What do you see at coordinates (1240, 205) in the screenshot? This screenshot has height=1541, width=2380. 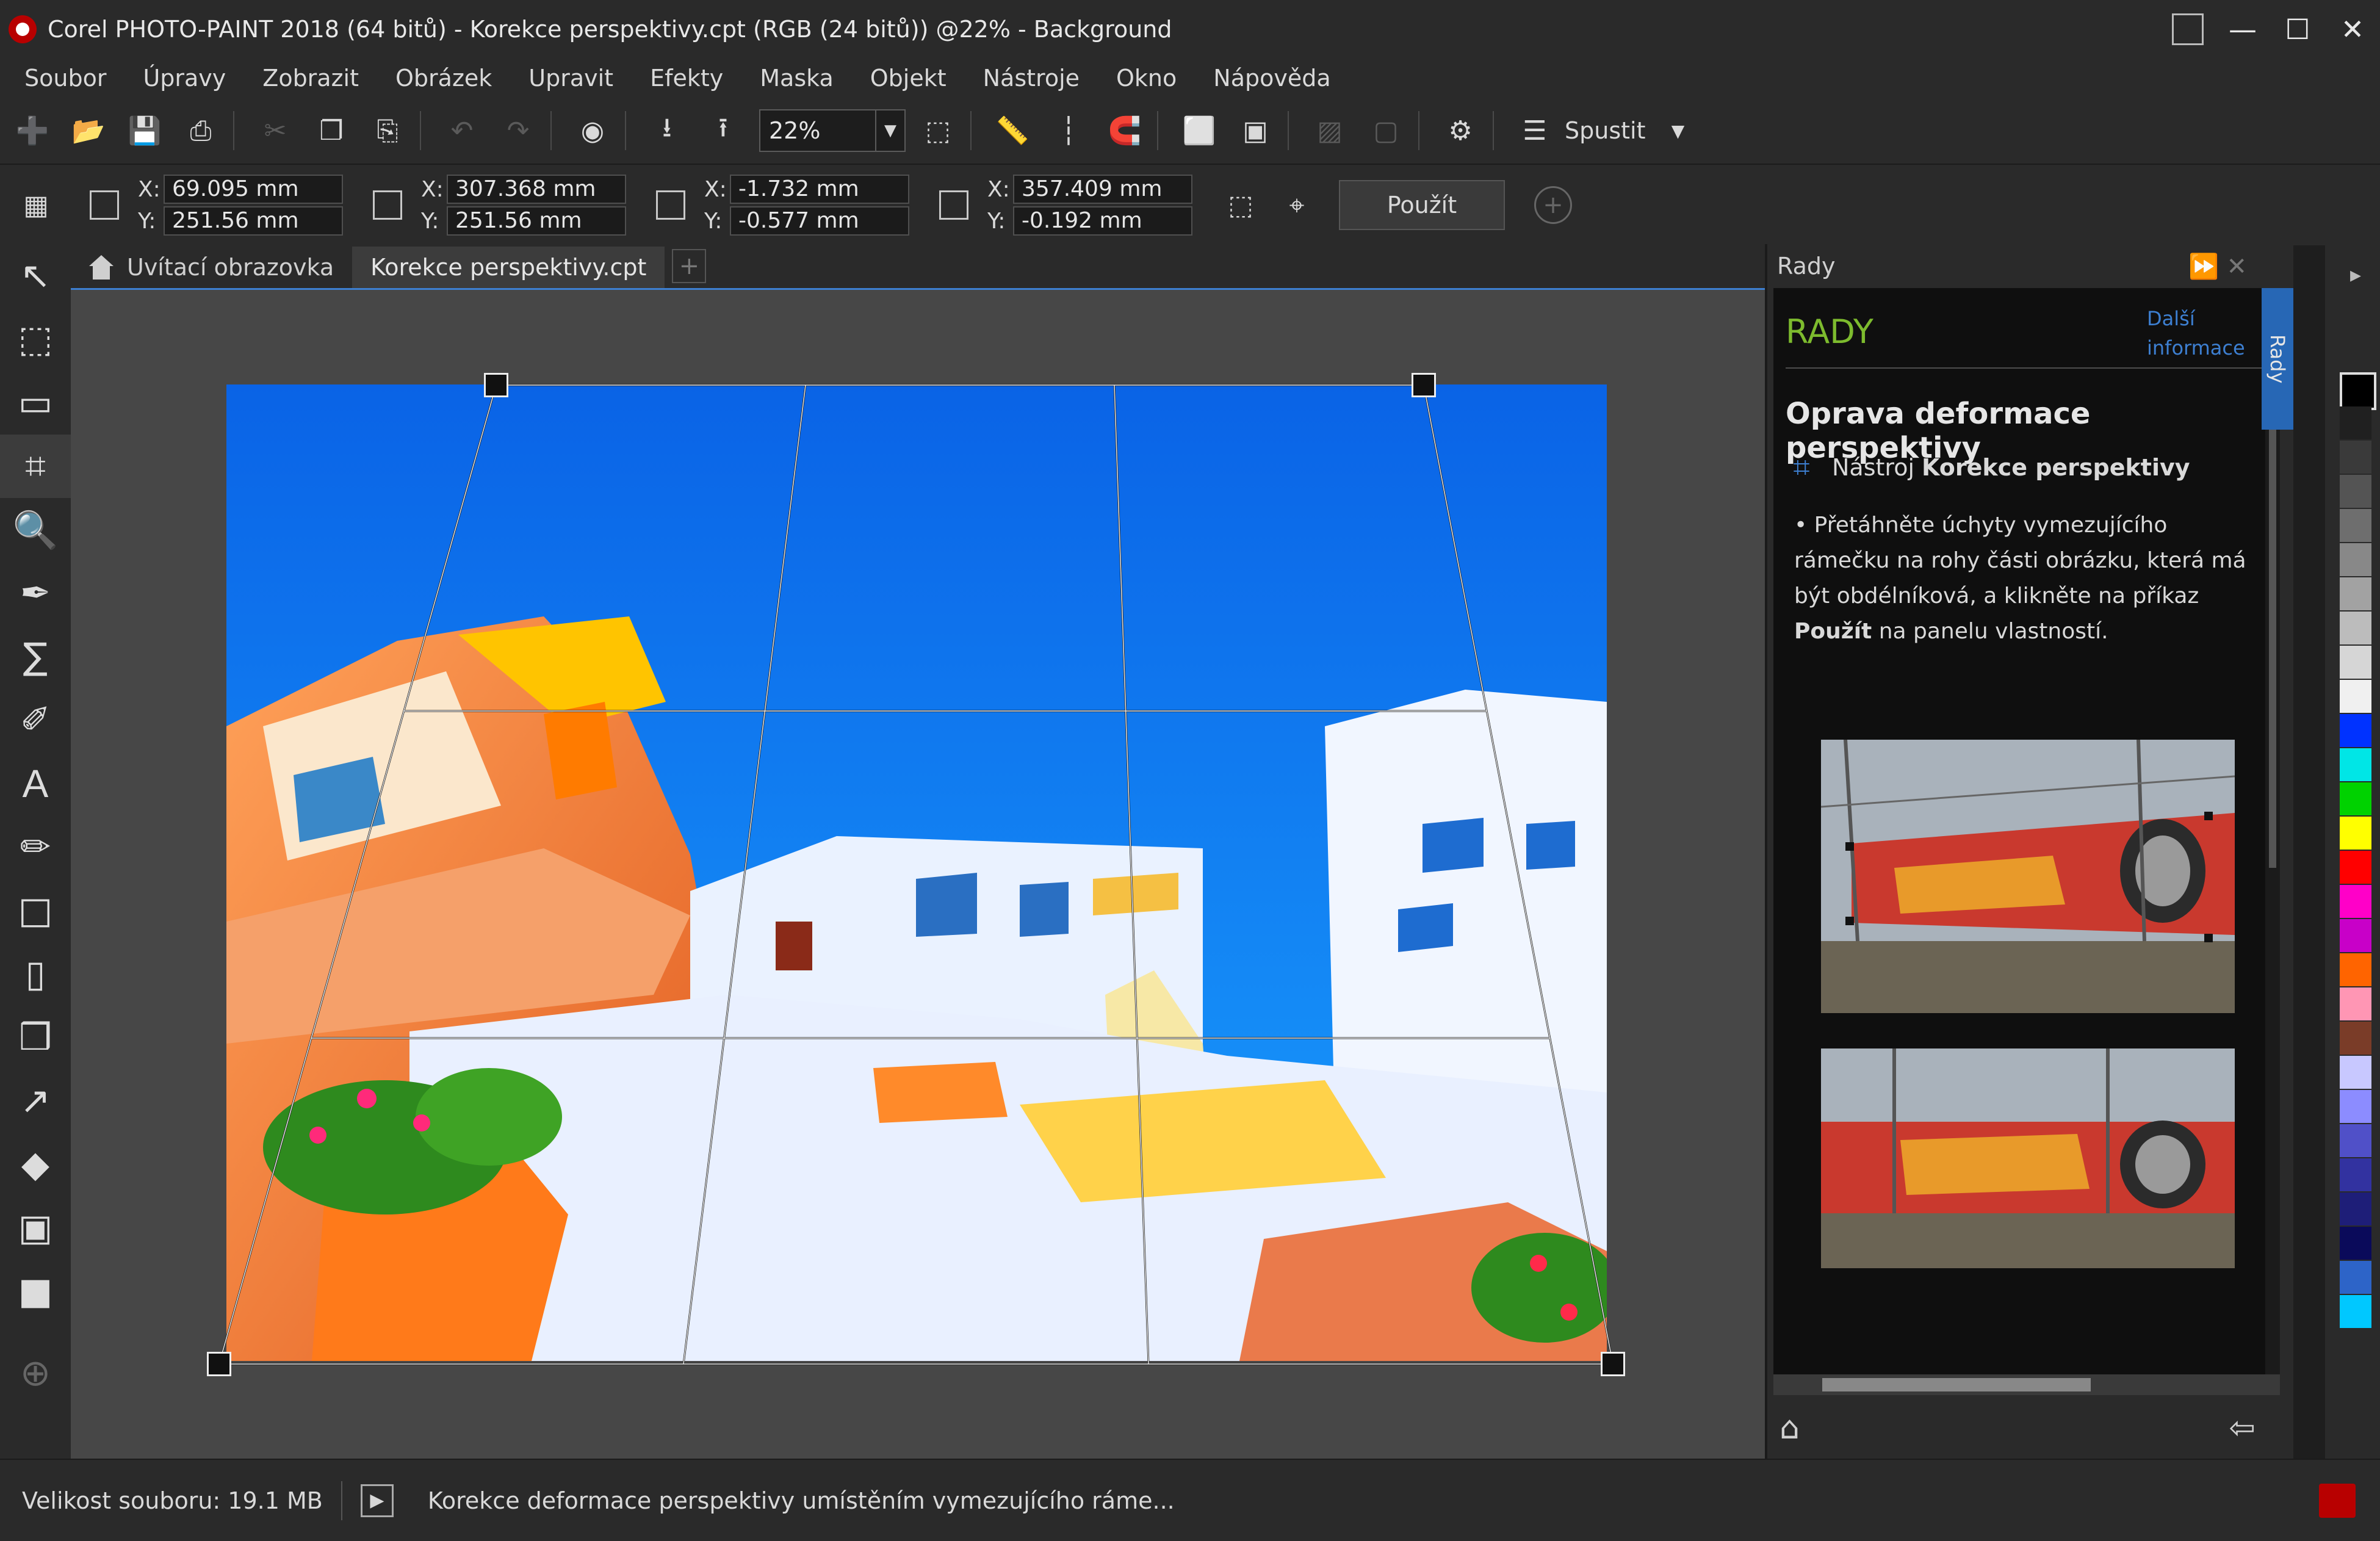 I see `crop-after-correction-icon: ⬚` at bounding box center [1240, 205].